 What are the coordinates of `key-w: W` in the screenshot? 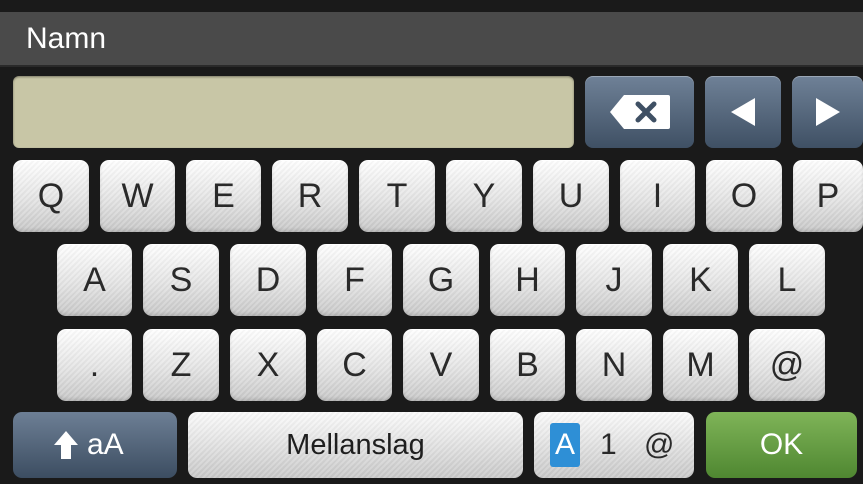 It's located at (137, 196).